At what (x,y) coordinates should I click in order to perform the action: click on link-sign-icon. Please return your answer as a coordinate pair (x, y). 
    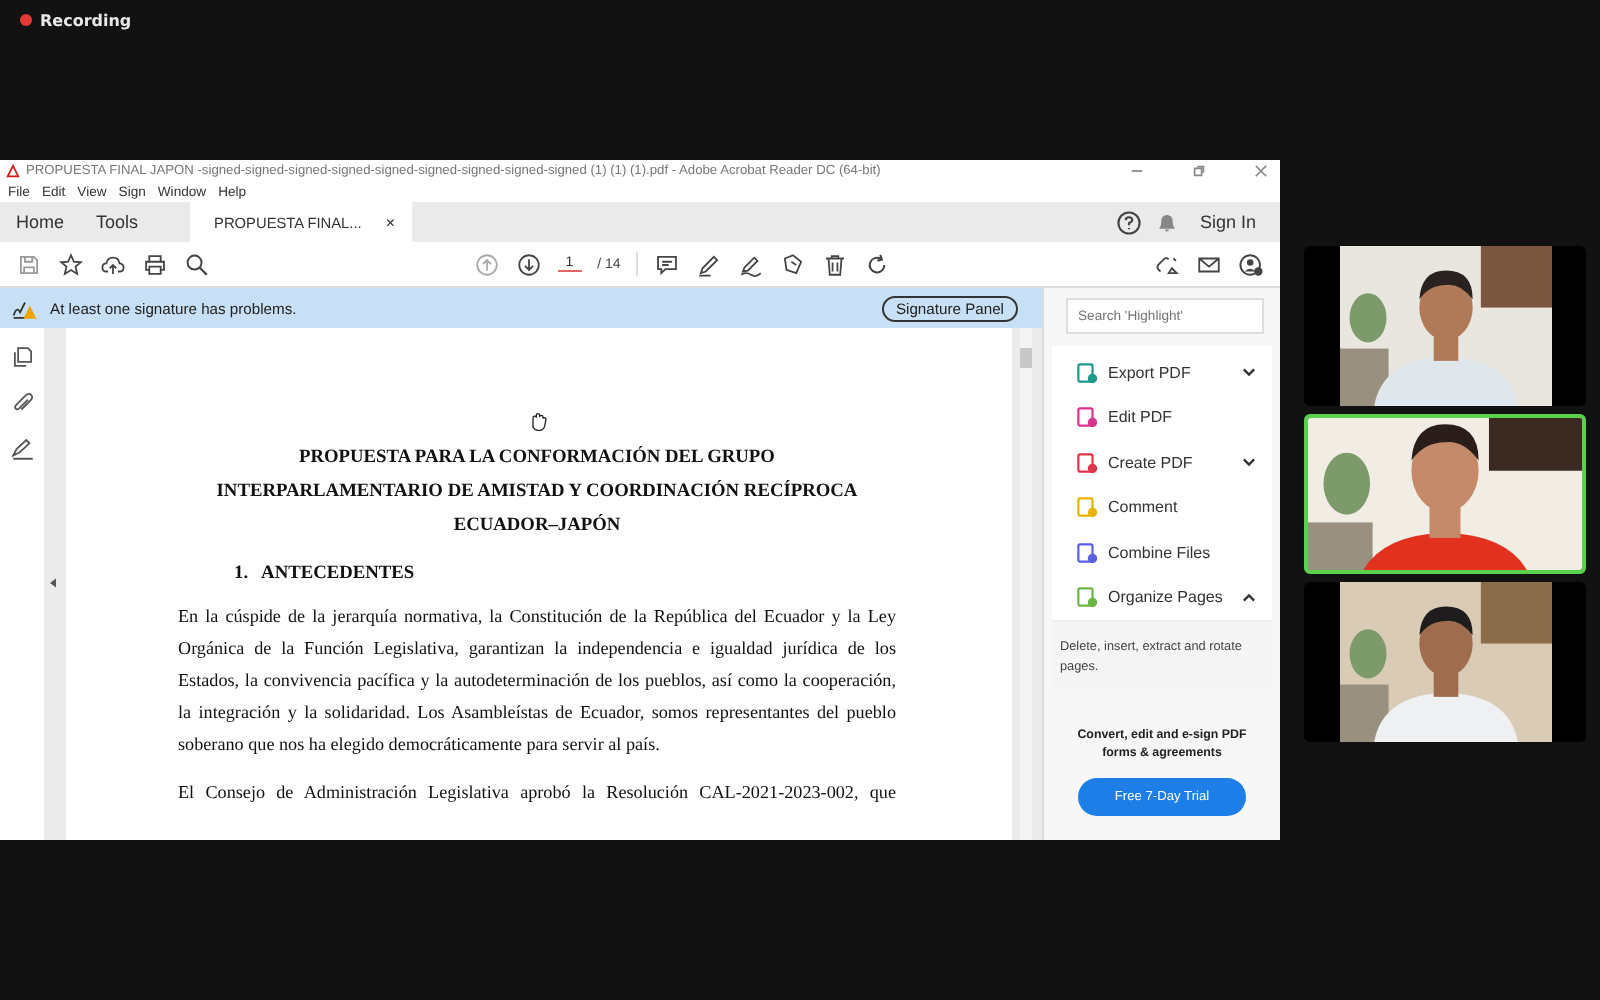
    Looking at the image, I should click on (1167, 264).